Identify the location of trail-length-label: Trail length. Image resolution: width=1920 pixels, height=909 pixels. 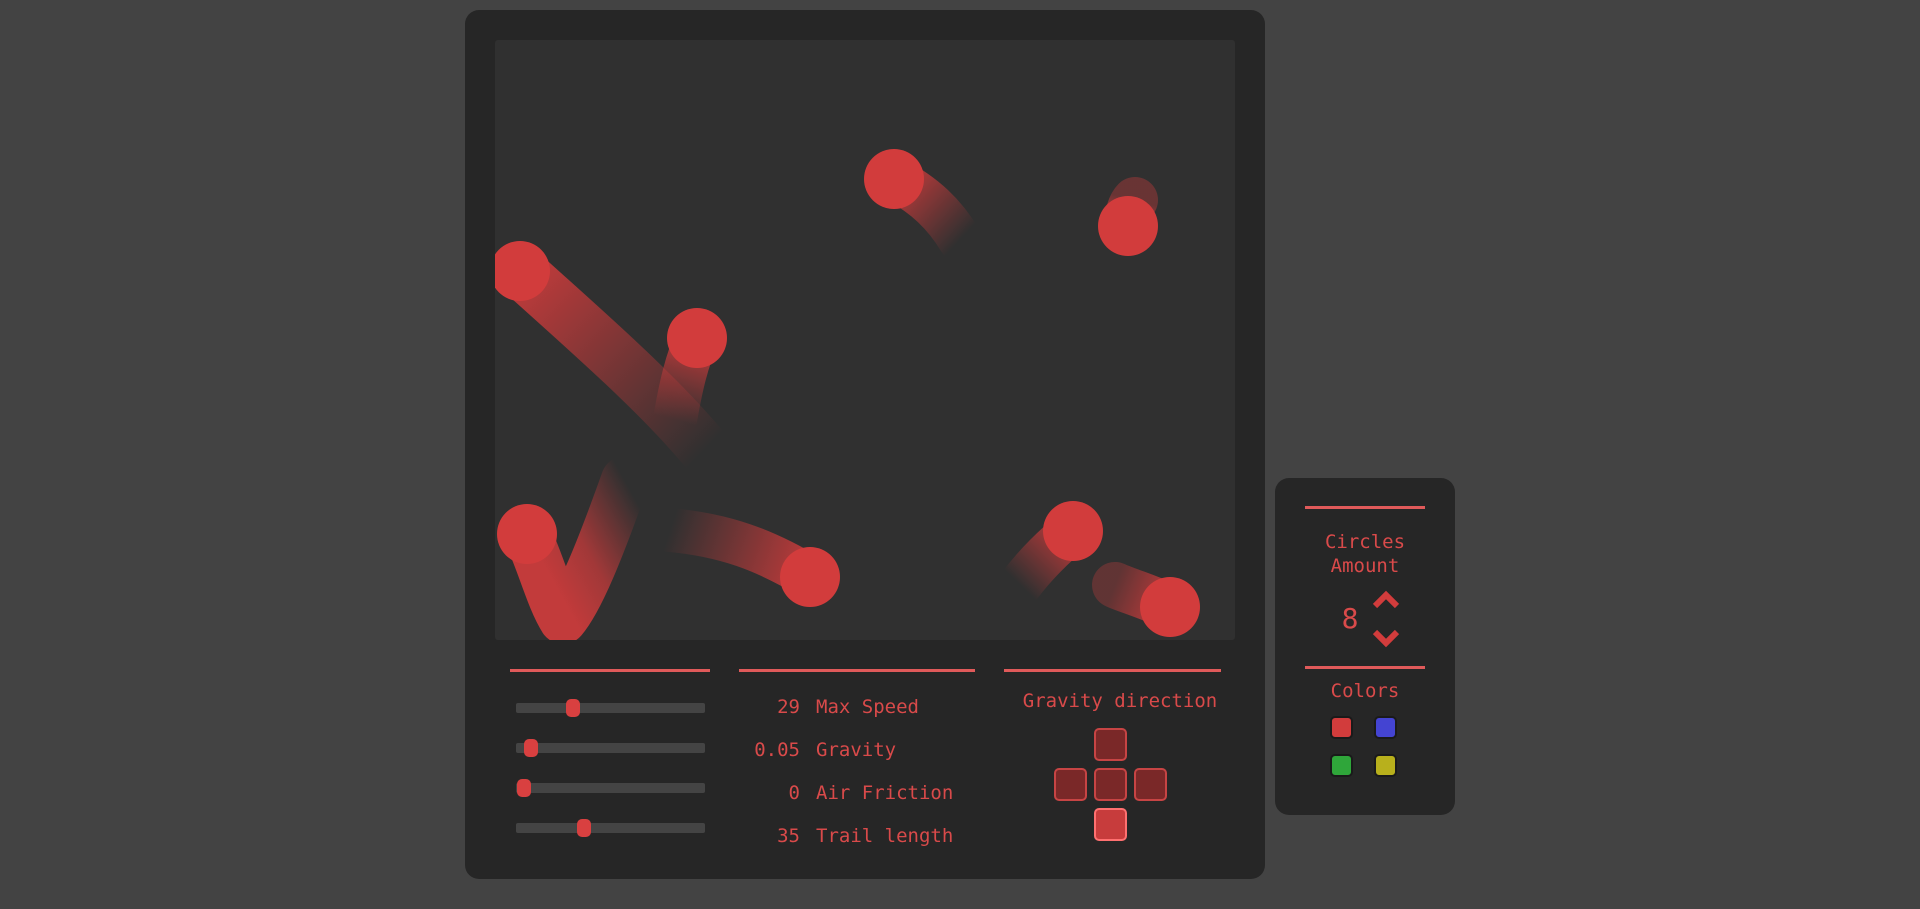
(885, 836).